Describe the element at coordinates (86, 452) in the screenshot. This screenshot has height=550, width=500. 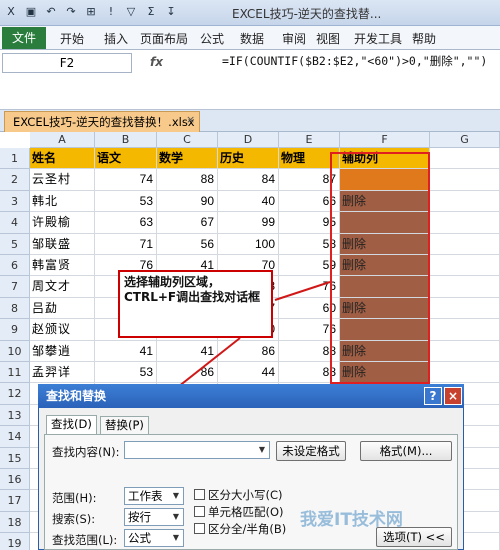
I see `find-label: 查找内容(N):` at that location.